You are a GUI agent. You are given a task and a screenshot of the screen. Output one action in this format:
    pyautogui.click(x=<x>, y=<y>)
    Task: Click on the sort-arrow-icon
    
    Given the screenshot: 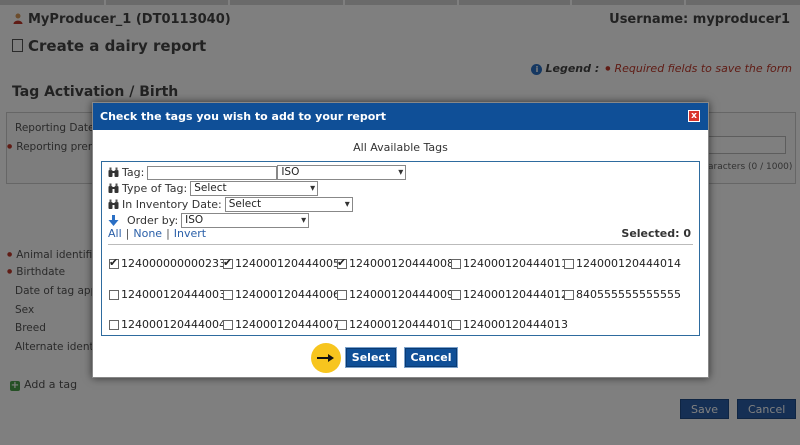 What is the action you would take?
    pyautogui.click(x=113, y=220)
    